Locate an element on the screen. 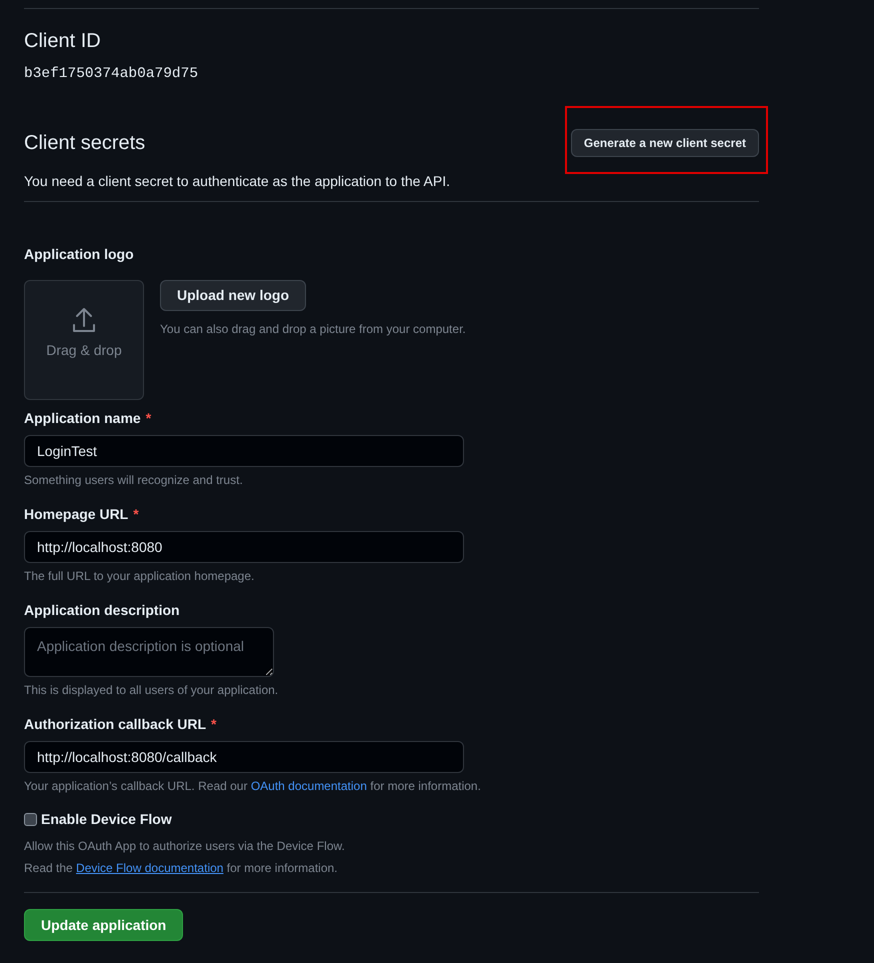 This screenshot has width=874, height=963. documentation-link: OAuth documentation is located at coordinates (308, 786).